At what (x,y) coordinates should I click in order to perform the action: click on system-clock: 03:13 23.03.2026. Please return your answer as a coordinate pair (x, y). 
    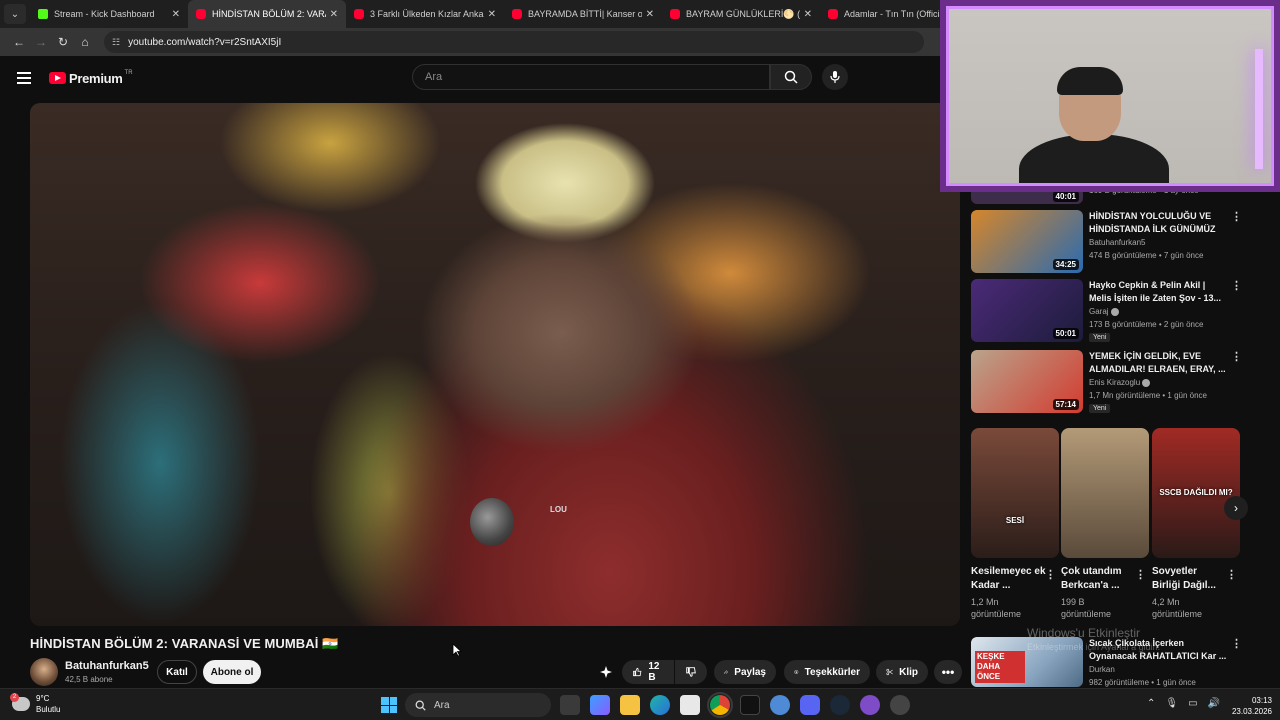
    Looking at the image, I should click on (1252, 706).